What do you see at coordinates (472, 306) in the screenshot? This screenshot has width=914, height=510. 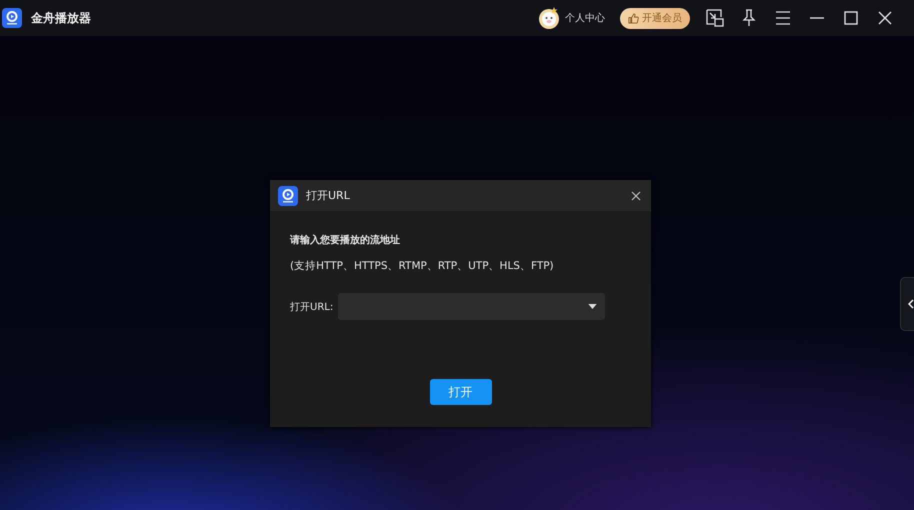 I see `url-combo-field` at bounding box center [472, 306].